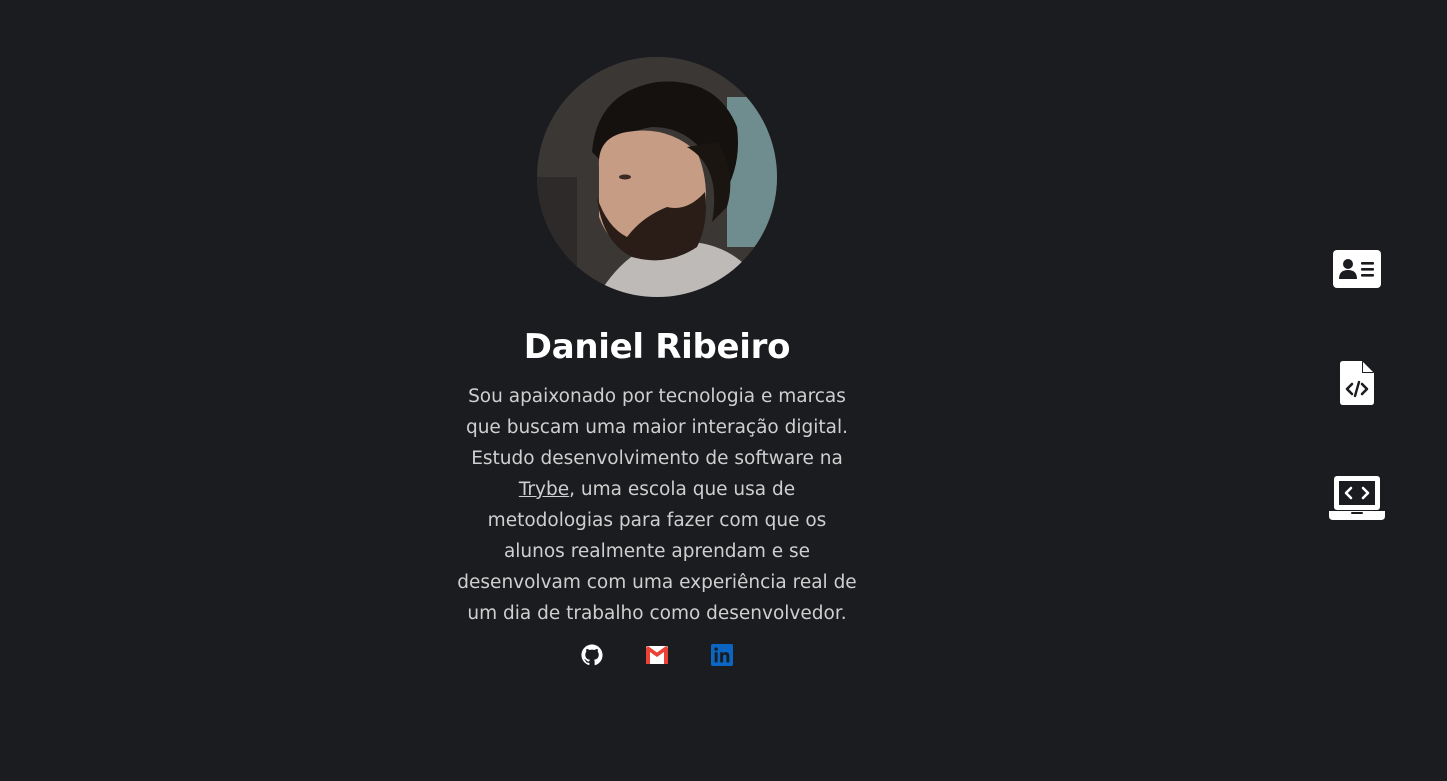 The width and height of the screenshot is (1447, 781). I want to click on profile-name: Daniel Ribeiro, so click(657, 347).